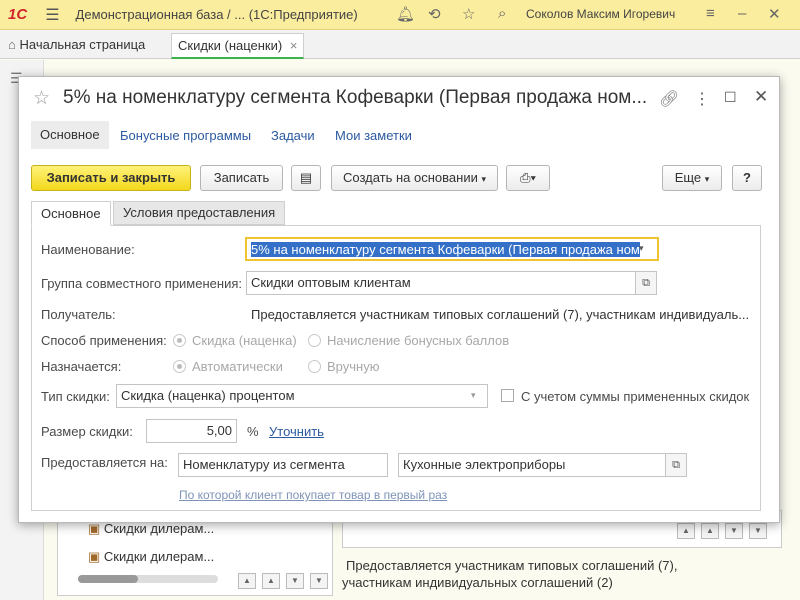  I want to click on assigned-label: Назначается:, so click(81, 366).